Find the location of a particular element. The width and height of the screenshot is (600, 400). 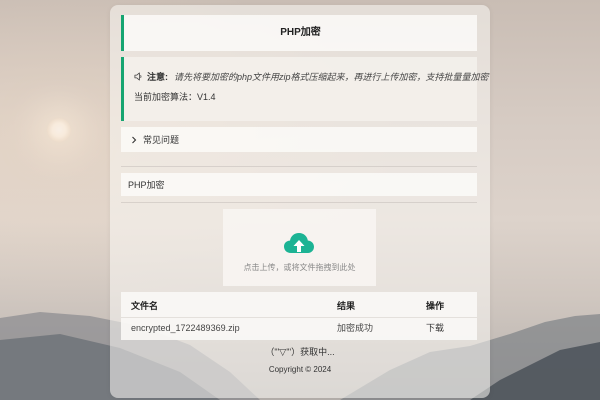

faq-label: 常见问题 is located at coordinates (161, 140).